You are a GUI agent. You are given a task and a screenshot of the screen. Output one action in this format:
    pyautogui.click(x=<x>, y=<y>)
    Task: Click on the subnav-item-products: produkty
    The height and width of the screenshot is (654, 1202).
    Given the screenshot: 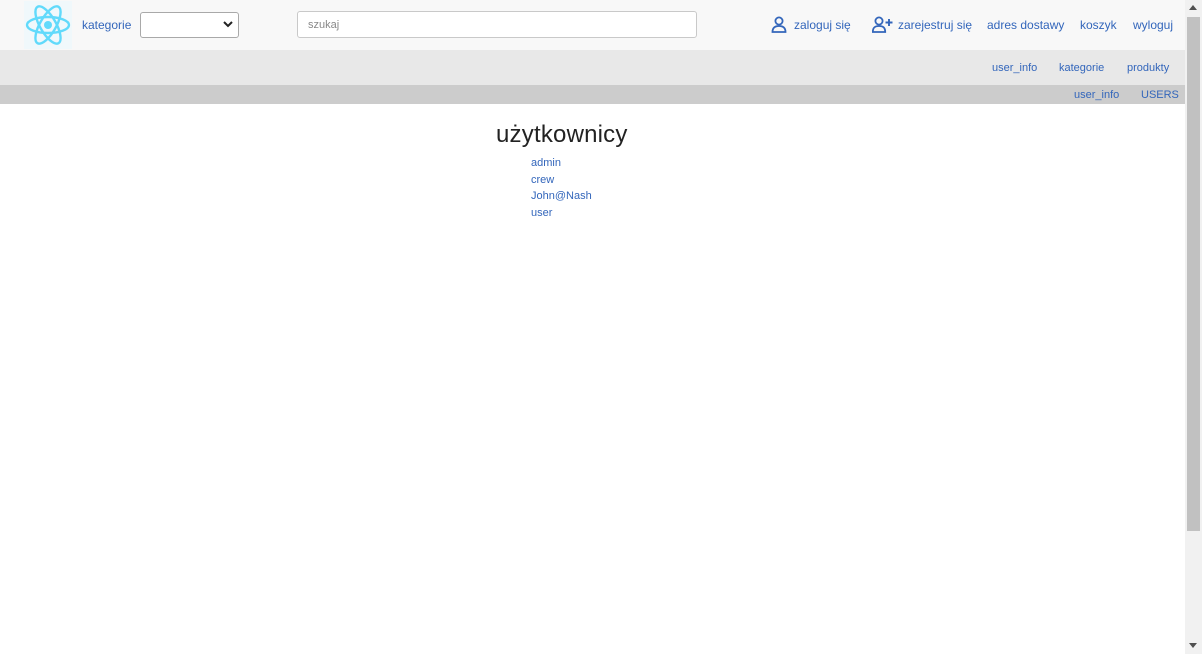 What is the action you would take?
    pyautogui.click(x=1148, y=68)
    